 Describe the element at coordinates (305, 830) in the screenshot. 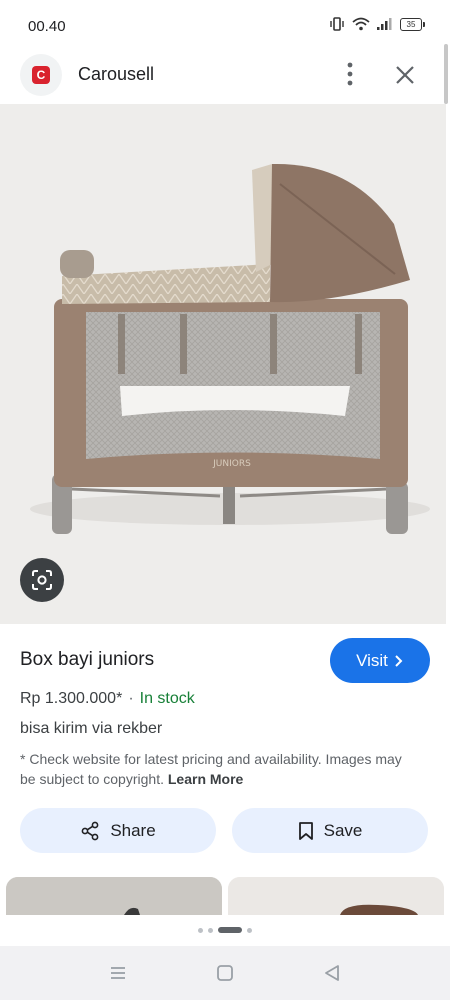

I see `bookmark-icon` at that location.